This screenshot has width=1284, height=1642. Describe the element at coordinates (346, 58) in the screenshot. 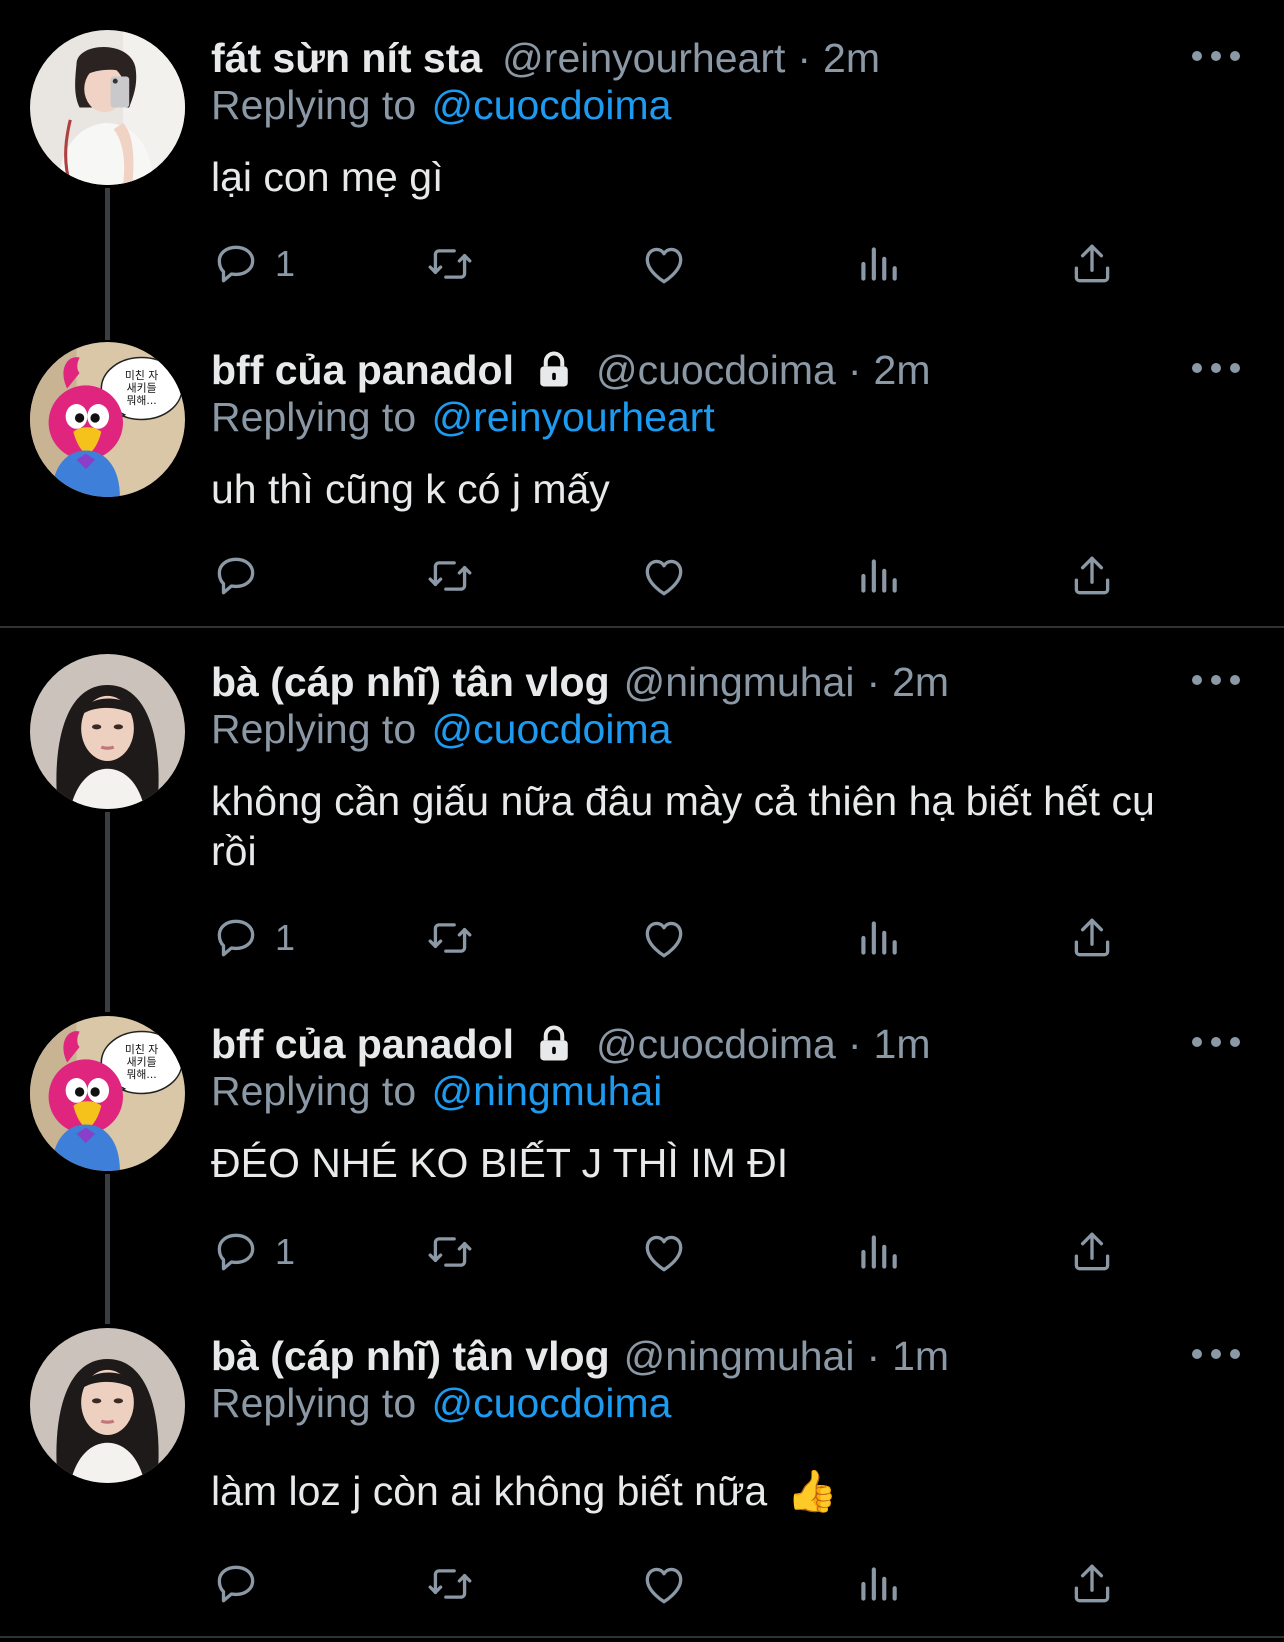

I see `display-name: fát sừn nít sta` at that location.